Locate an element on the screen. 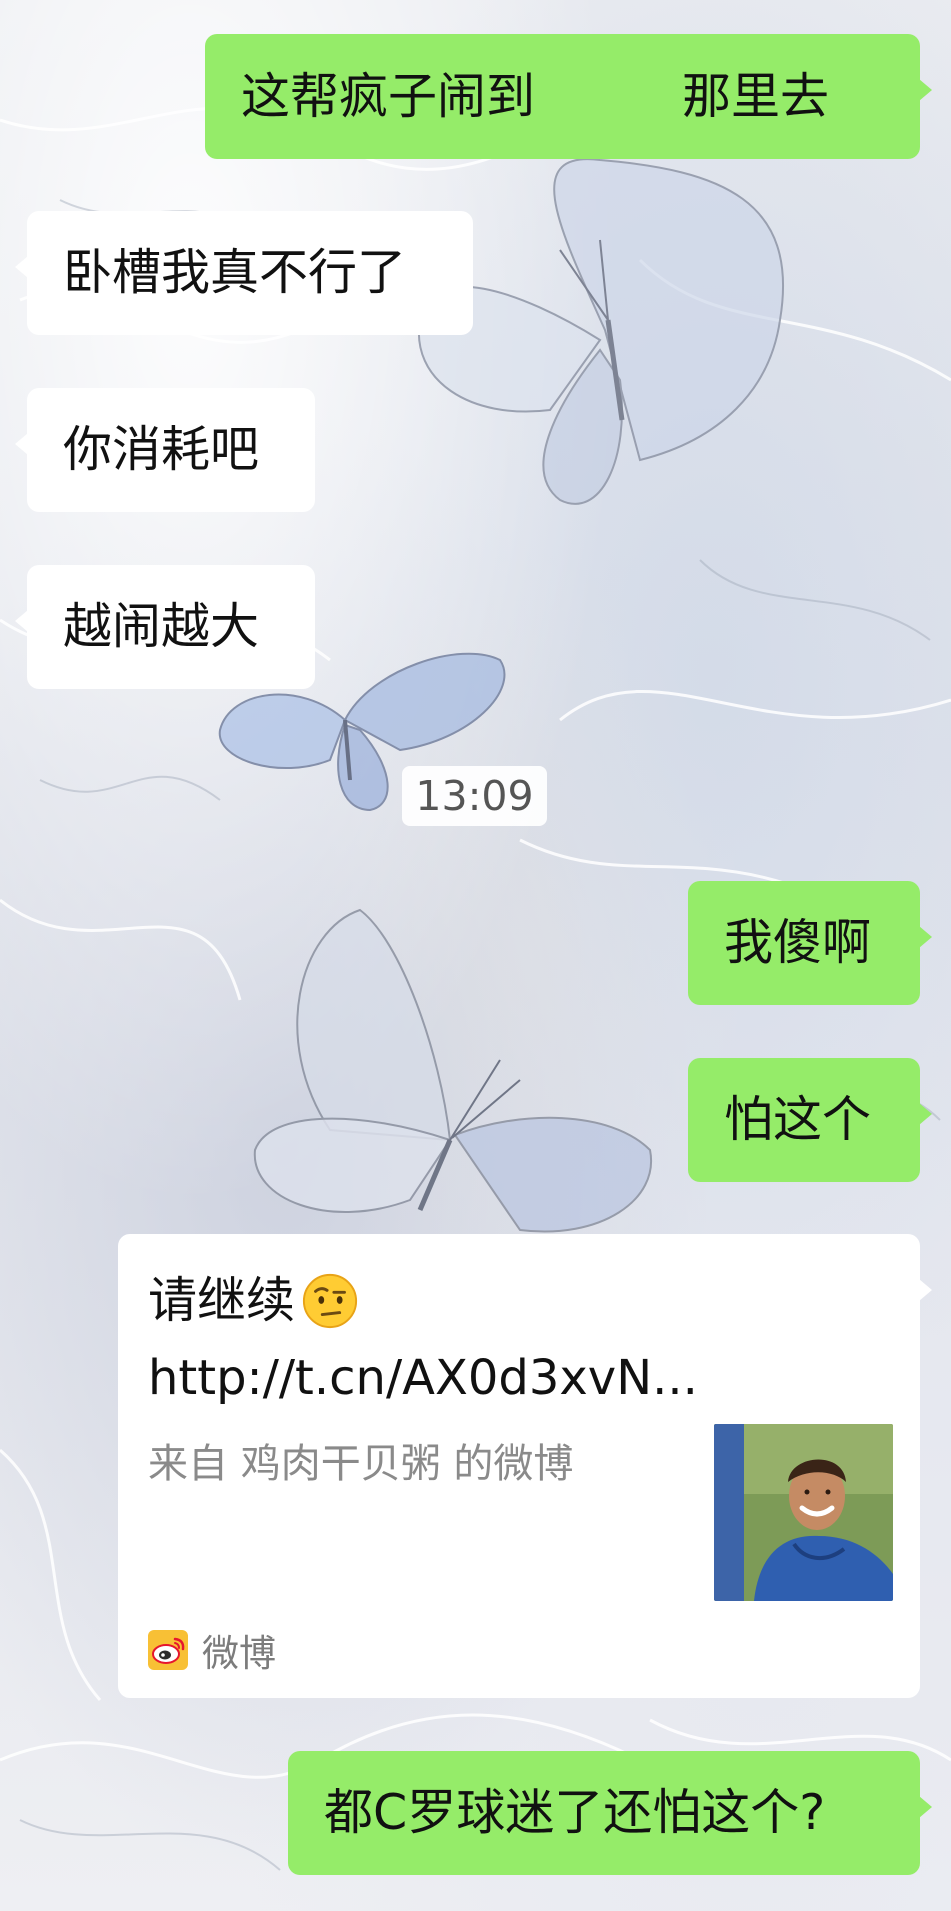  message-bubble-outgoing: 都C罗球迷了还怕这个? is located at coordinates (610, 1813).